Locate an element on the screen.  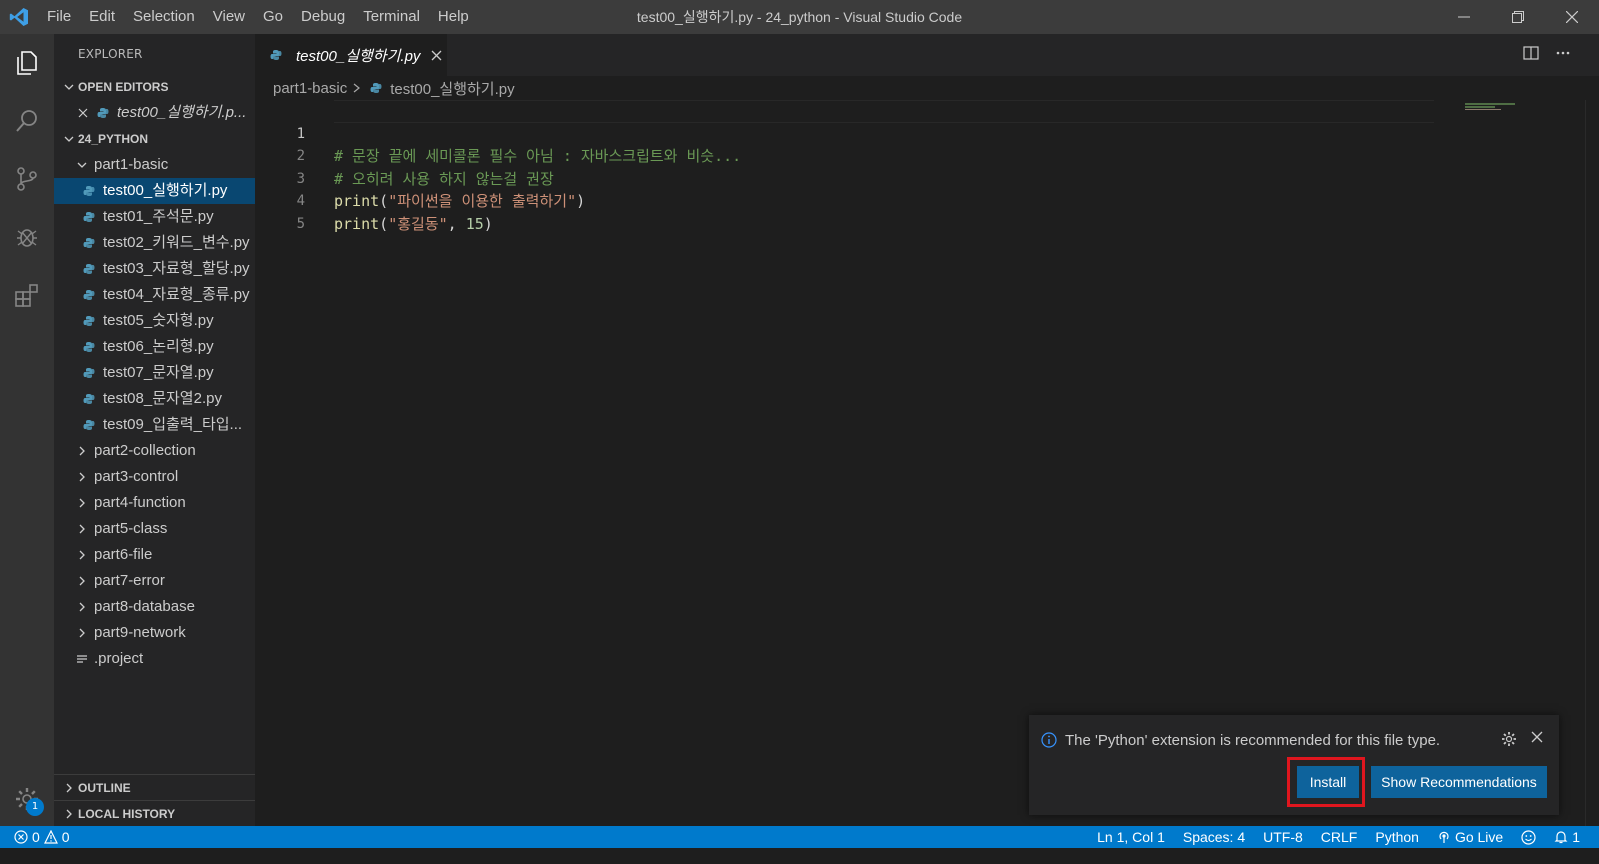
notifications-count: 1 is located at coordinates (1576, 837).